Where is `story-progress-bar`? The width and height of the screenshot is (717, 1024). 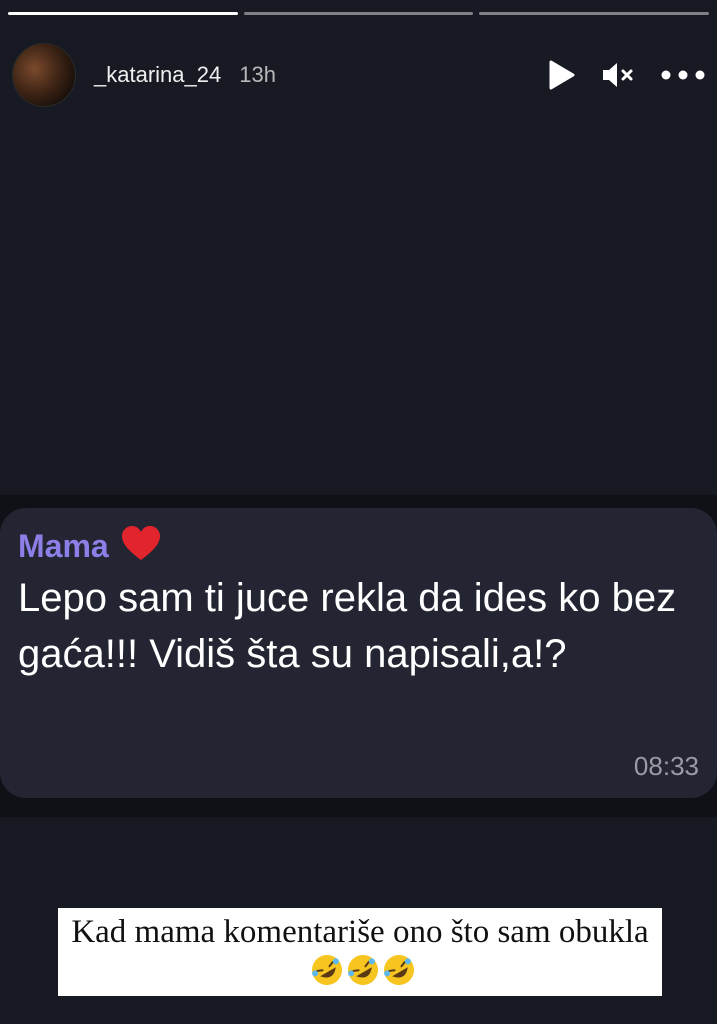
story-progress-bar is located at coordinates (359, 13).